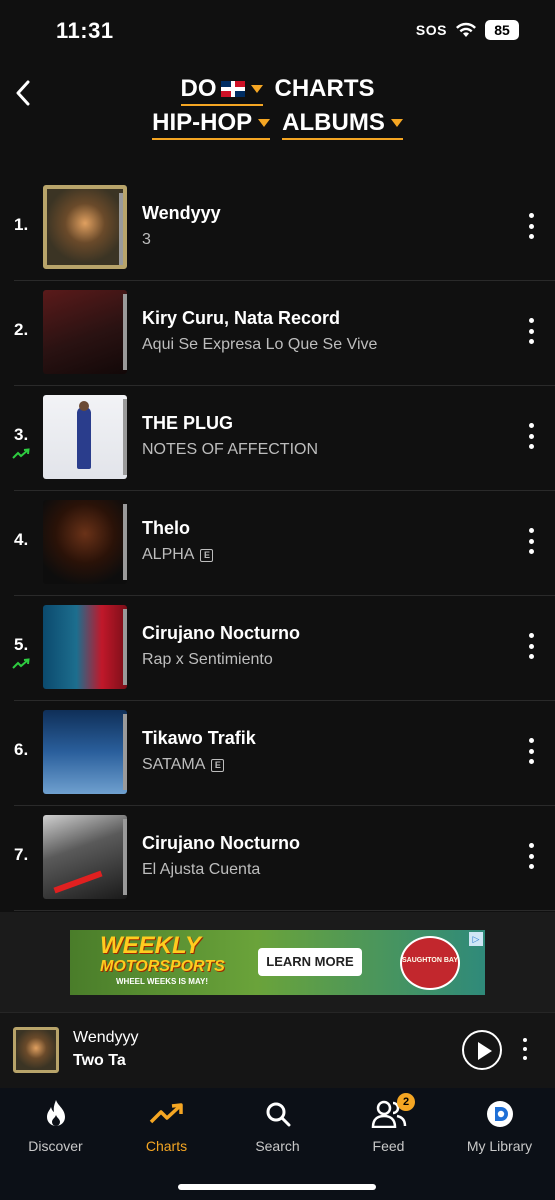 This screenshot has height=1200, width=555. Describe the element at coordinates (310, 962) in the screenshot. I see `ad-learn-more-button: LEARN MORE` at that location.